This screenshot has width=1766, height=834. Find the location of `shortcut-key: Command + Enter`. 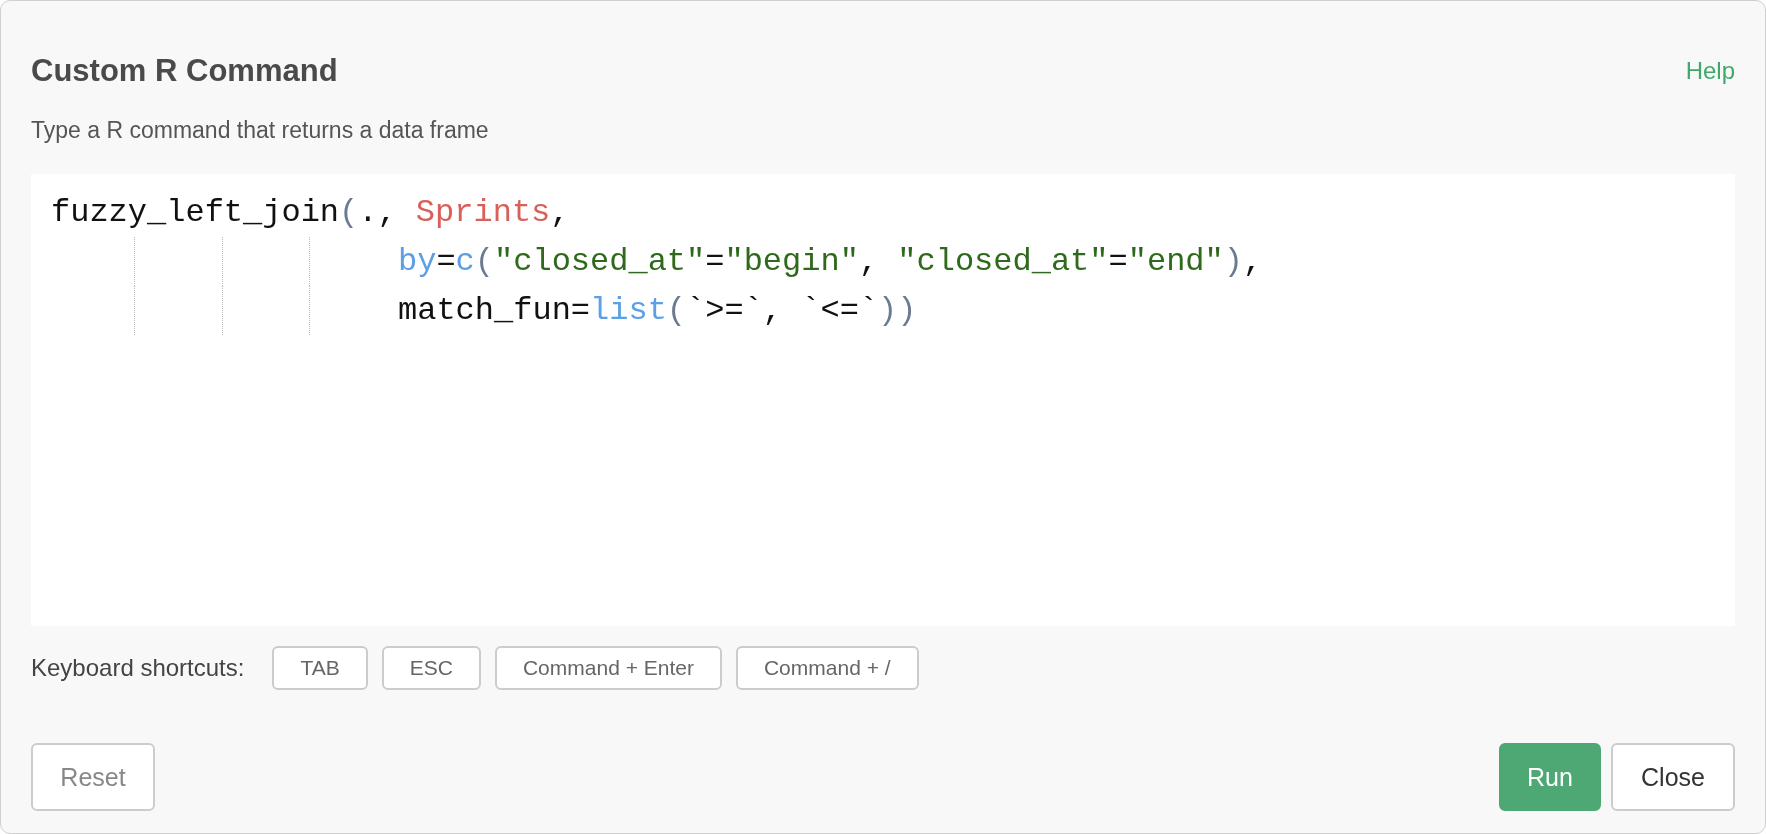

shortcut-key: Command + Enter is located at coordinates (608, 668).